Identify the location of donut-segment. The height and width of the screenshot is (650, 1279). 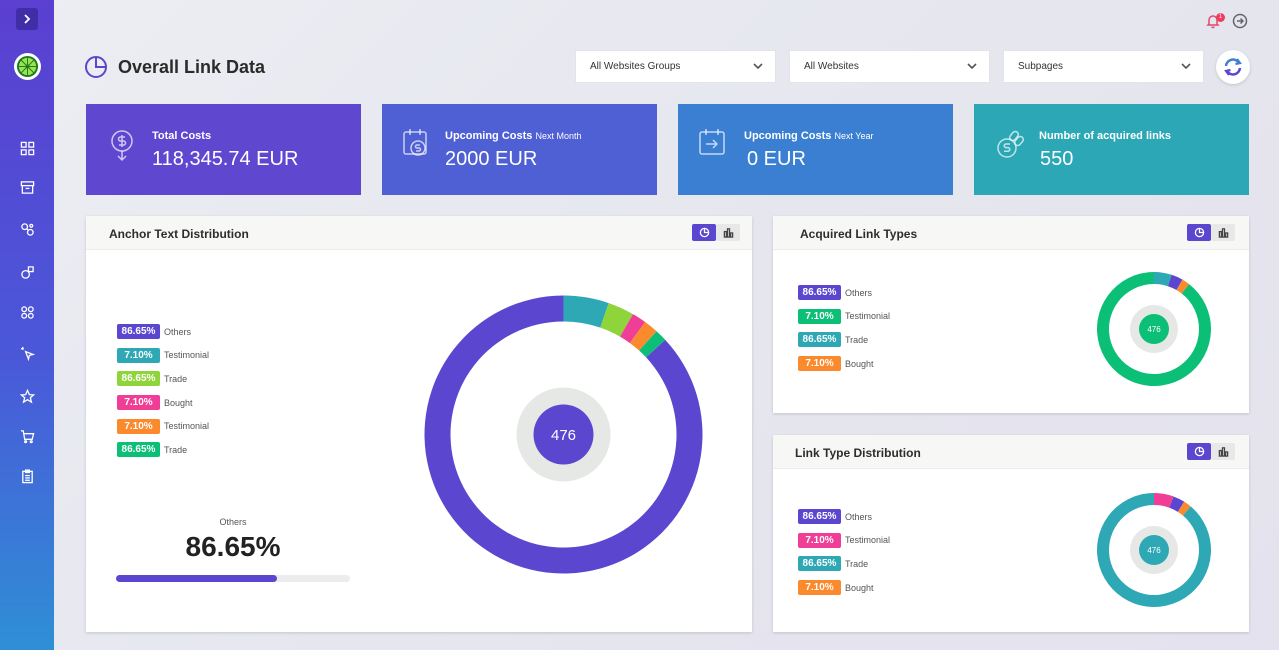
(586, 311).